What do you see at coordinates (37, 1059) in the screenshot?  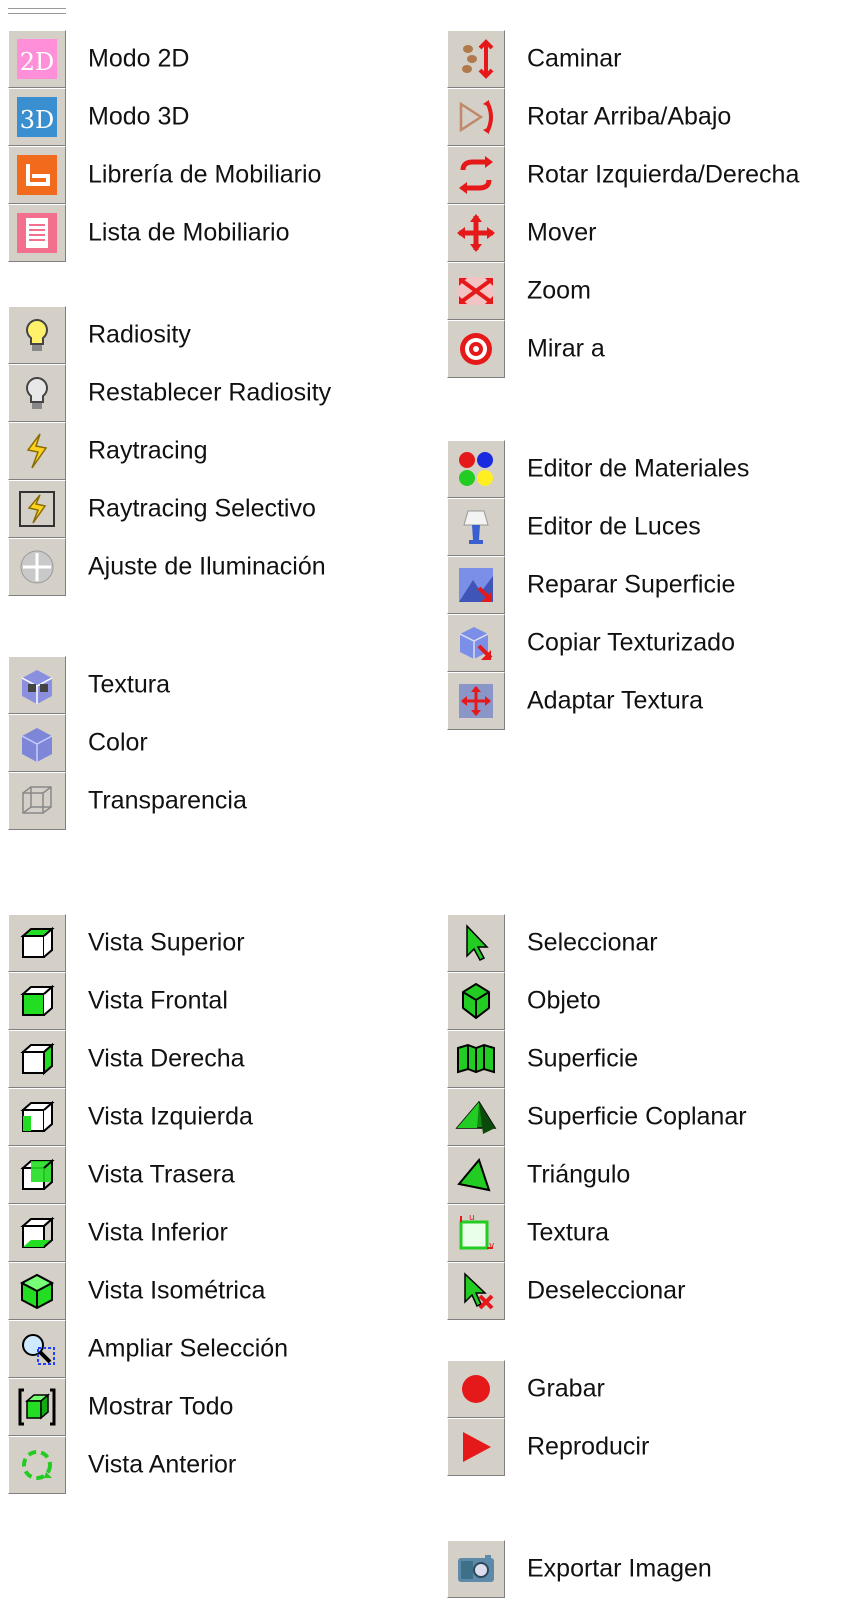 I see `view-right-icon` at bounding box center [37, 1059].